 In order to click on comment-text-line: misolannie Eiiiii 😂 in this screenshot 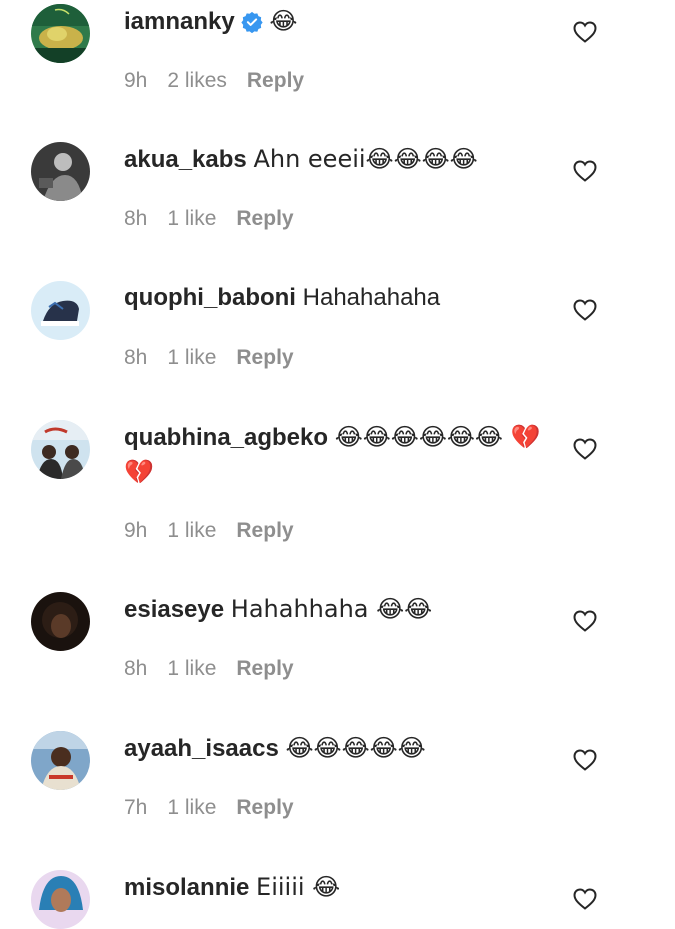, I will do `click(339, 887)`.